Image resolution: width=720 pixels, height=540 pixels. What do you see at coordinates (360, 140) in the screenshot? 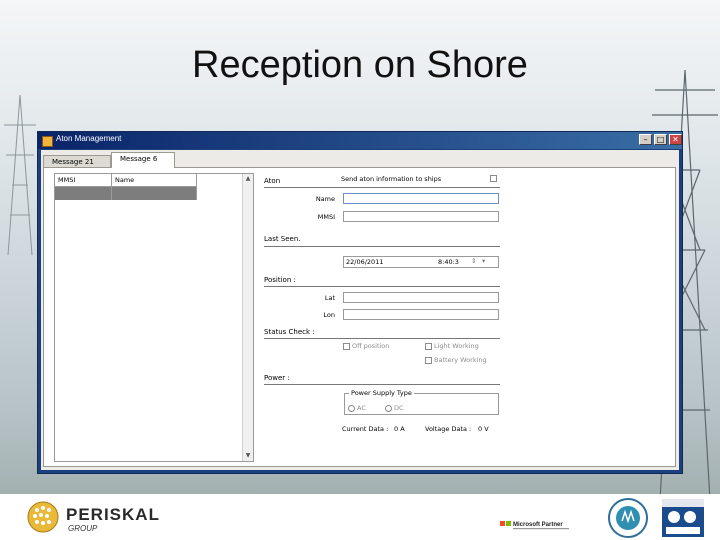
I see `window-titlebar: Aton Management – □ ✕` at bounding box center [360, 140].